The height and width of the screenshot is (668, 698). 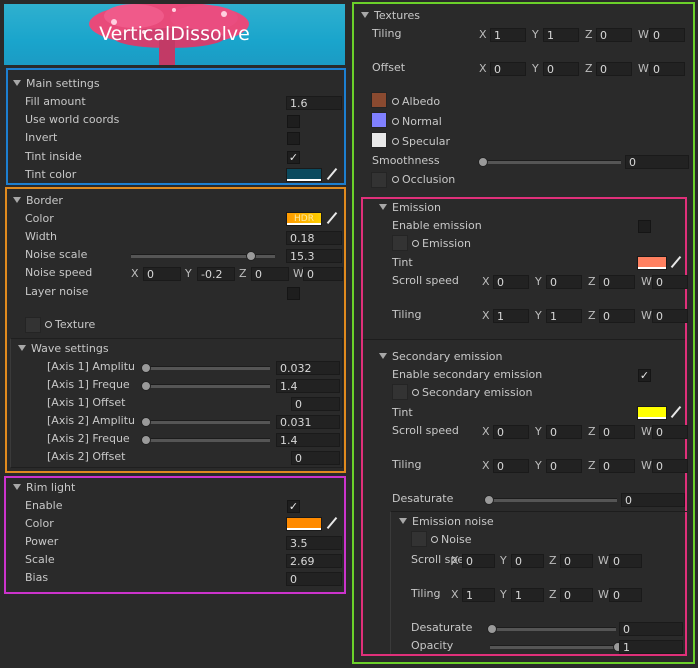 What do you see at coordinates (314, 561) in the screenshot?
I see `rim-scale-field: 2.69` at bounding box center [314, 561].